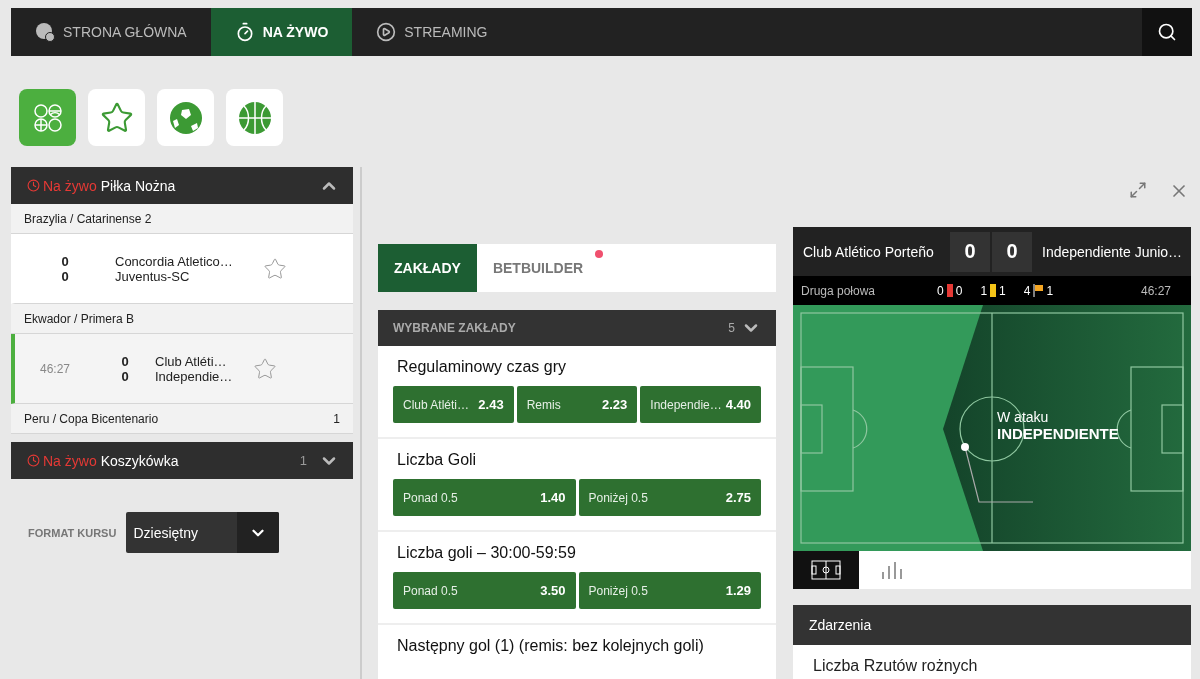 This screenshot has width=1200, height=679. I want to click on search-button, so click(1167, 32).